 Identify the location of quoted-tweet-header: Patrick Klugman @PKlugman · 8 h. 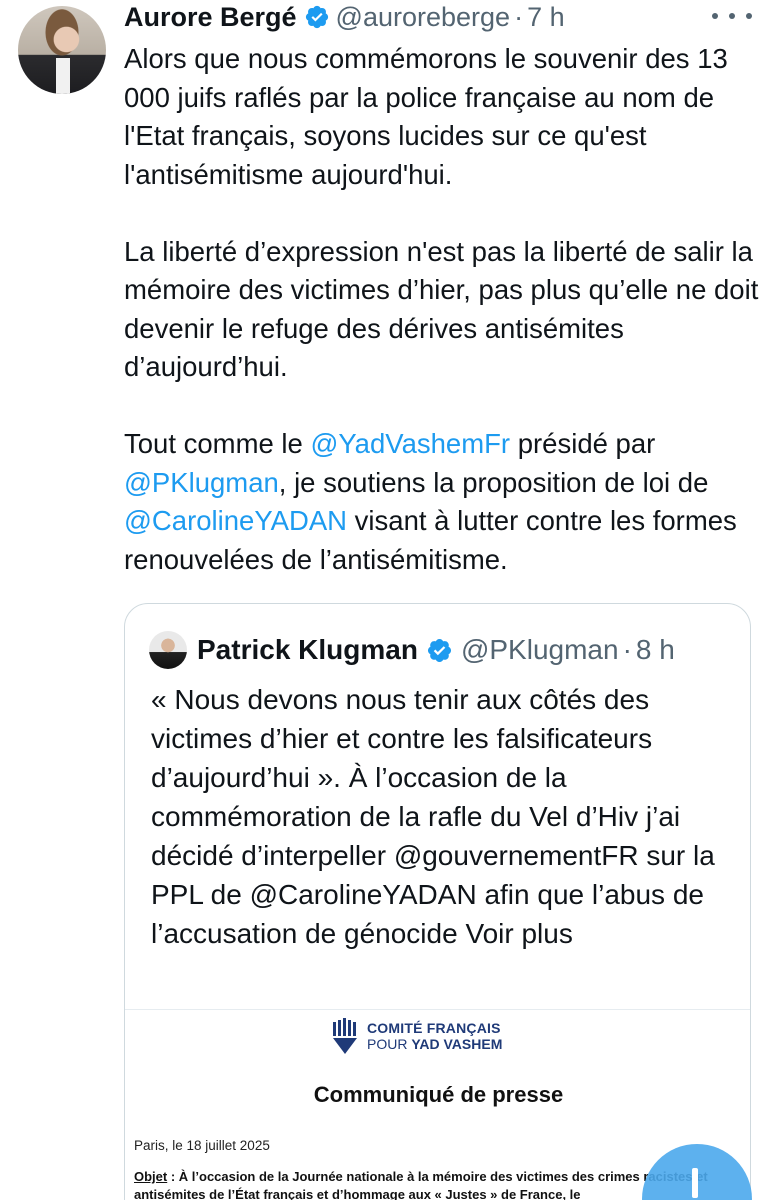
(412, 650).